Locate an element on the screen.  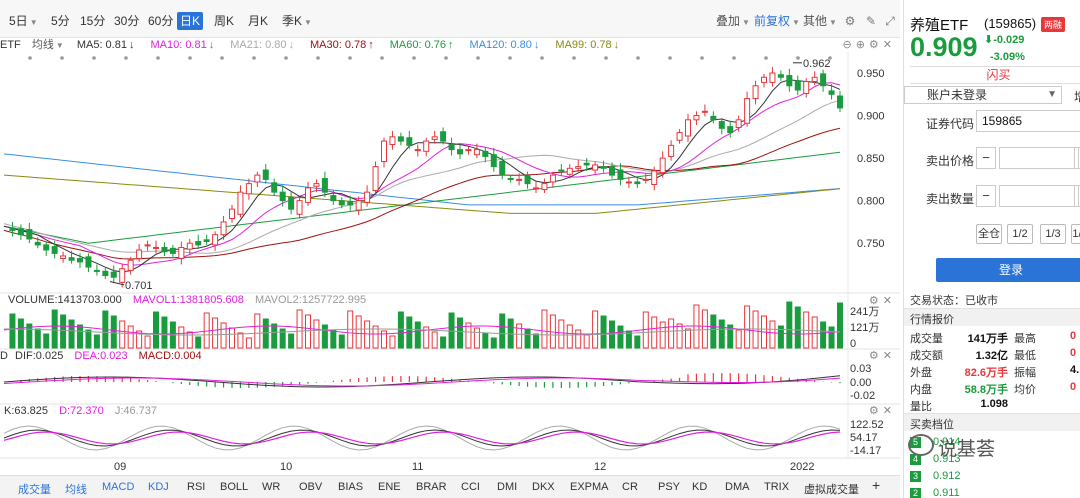
mavol2-label: MAVOL2:1257722.995 is located at coordinates (310, 300).